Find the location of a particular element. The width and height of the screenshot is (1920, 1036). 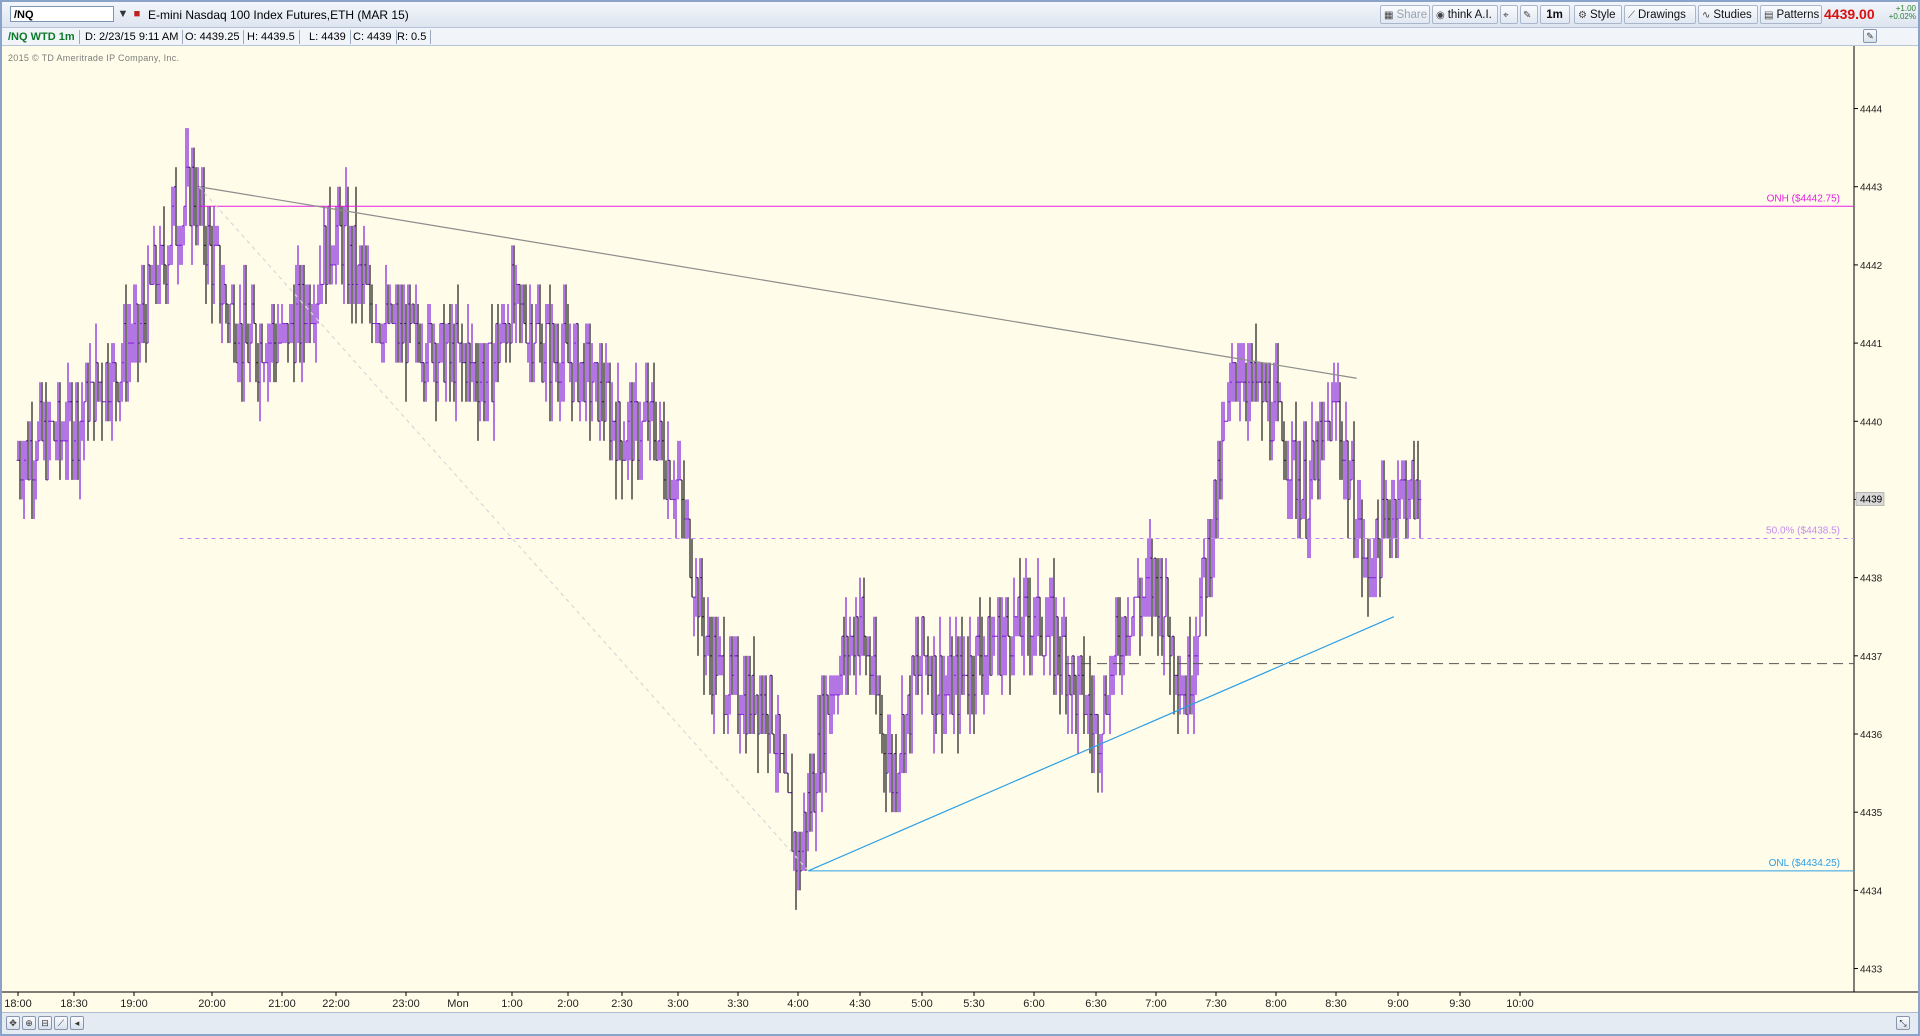

x-tick-label: 3:30 is located at coordinates (737, 1004).